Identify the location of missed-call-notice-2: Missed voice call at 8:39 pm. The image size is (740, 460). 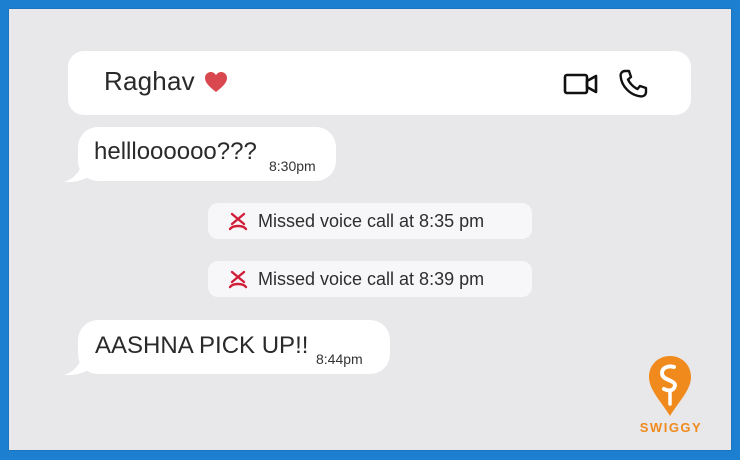
(370, 279).